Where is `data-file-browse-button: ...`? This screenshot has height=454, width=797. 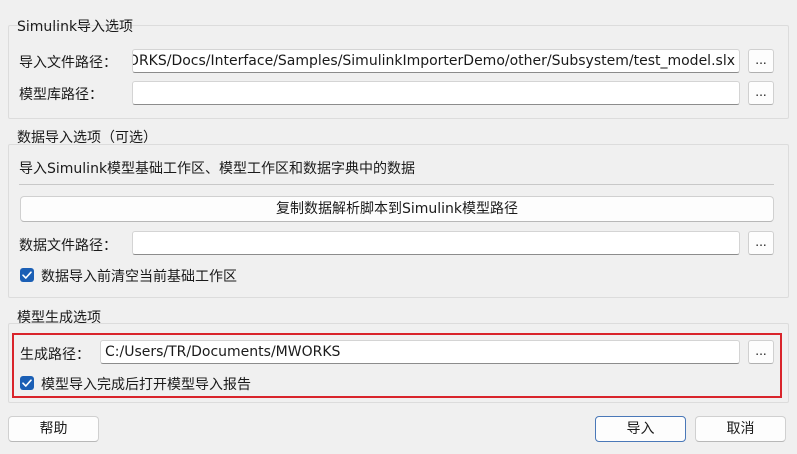 data-file-browse-button: ... is located at coordinates (761, 243).